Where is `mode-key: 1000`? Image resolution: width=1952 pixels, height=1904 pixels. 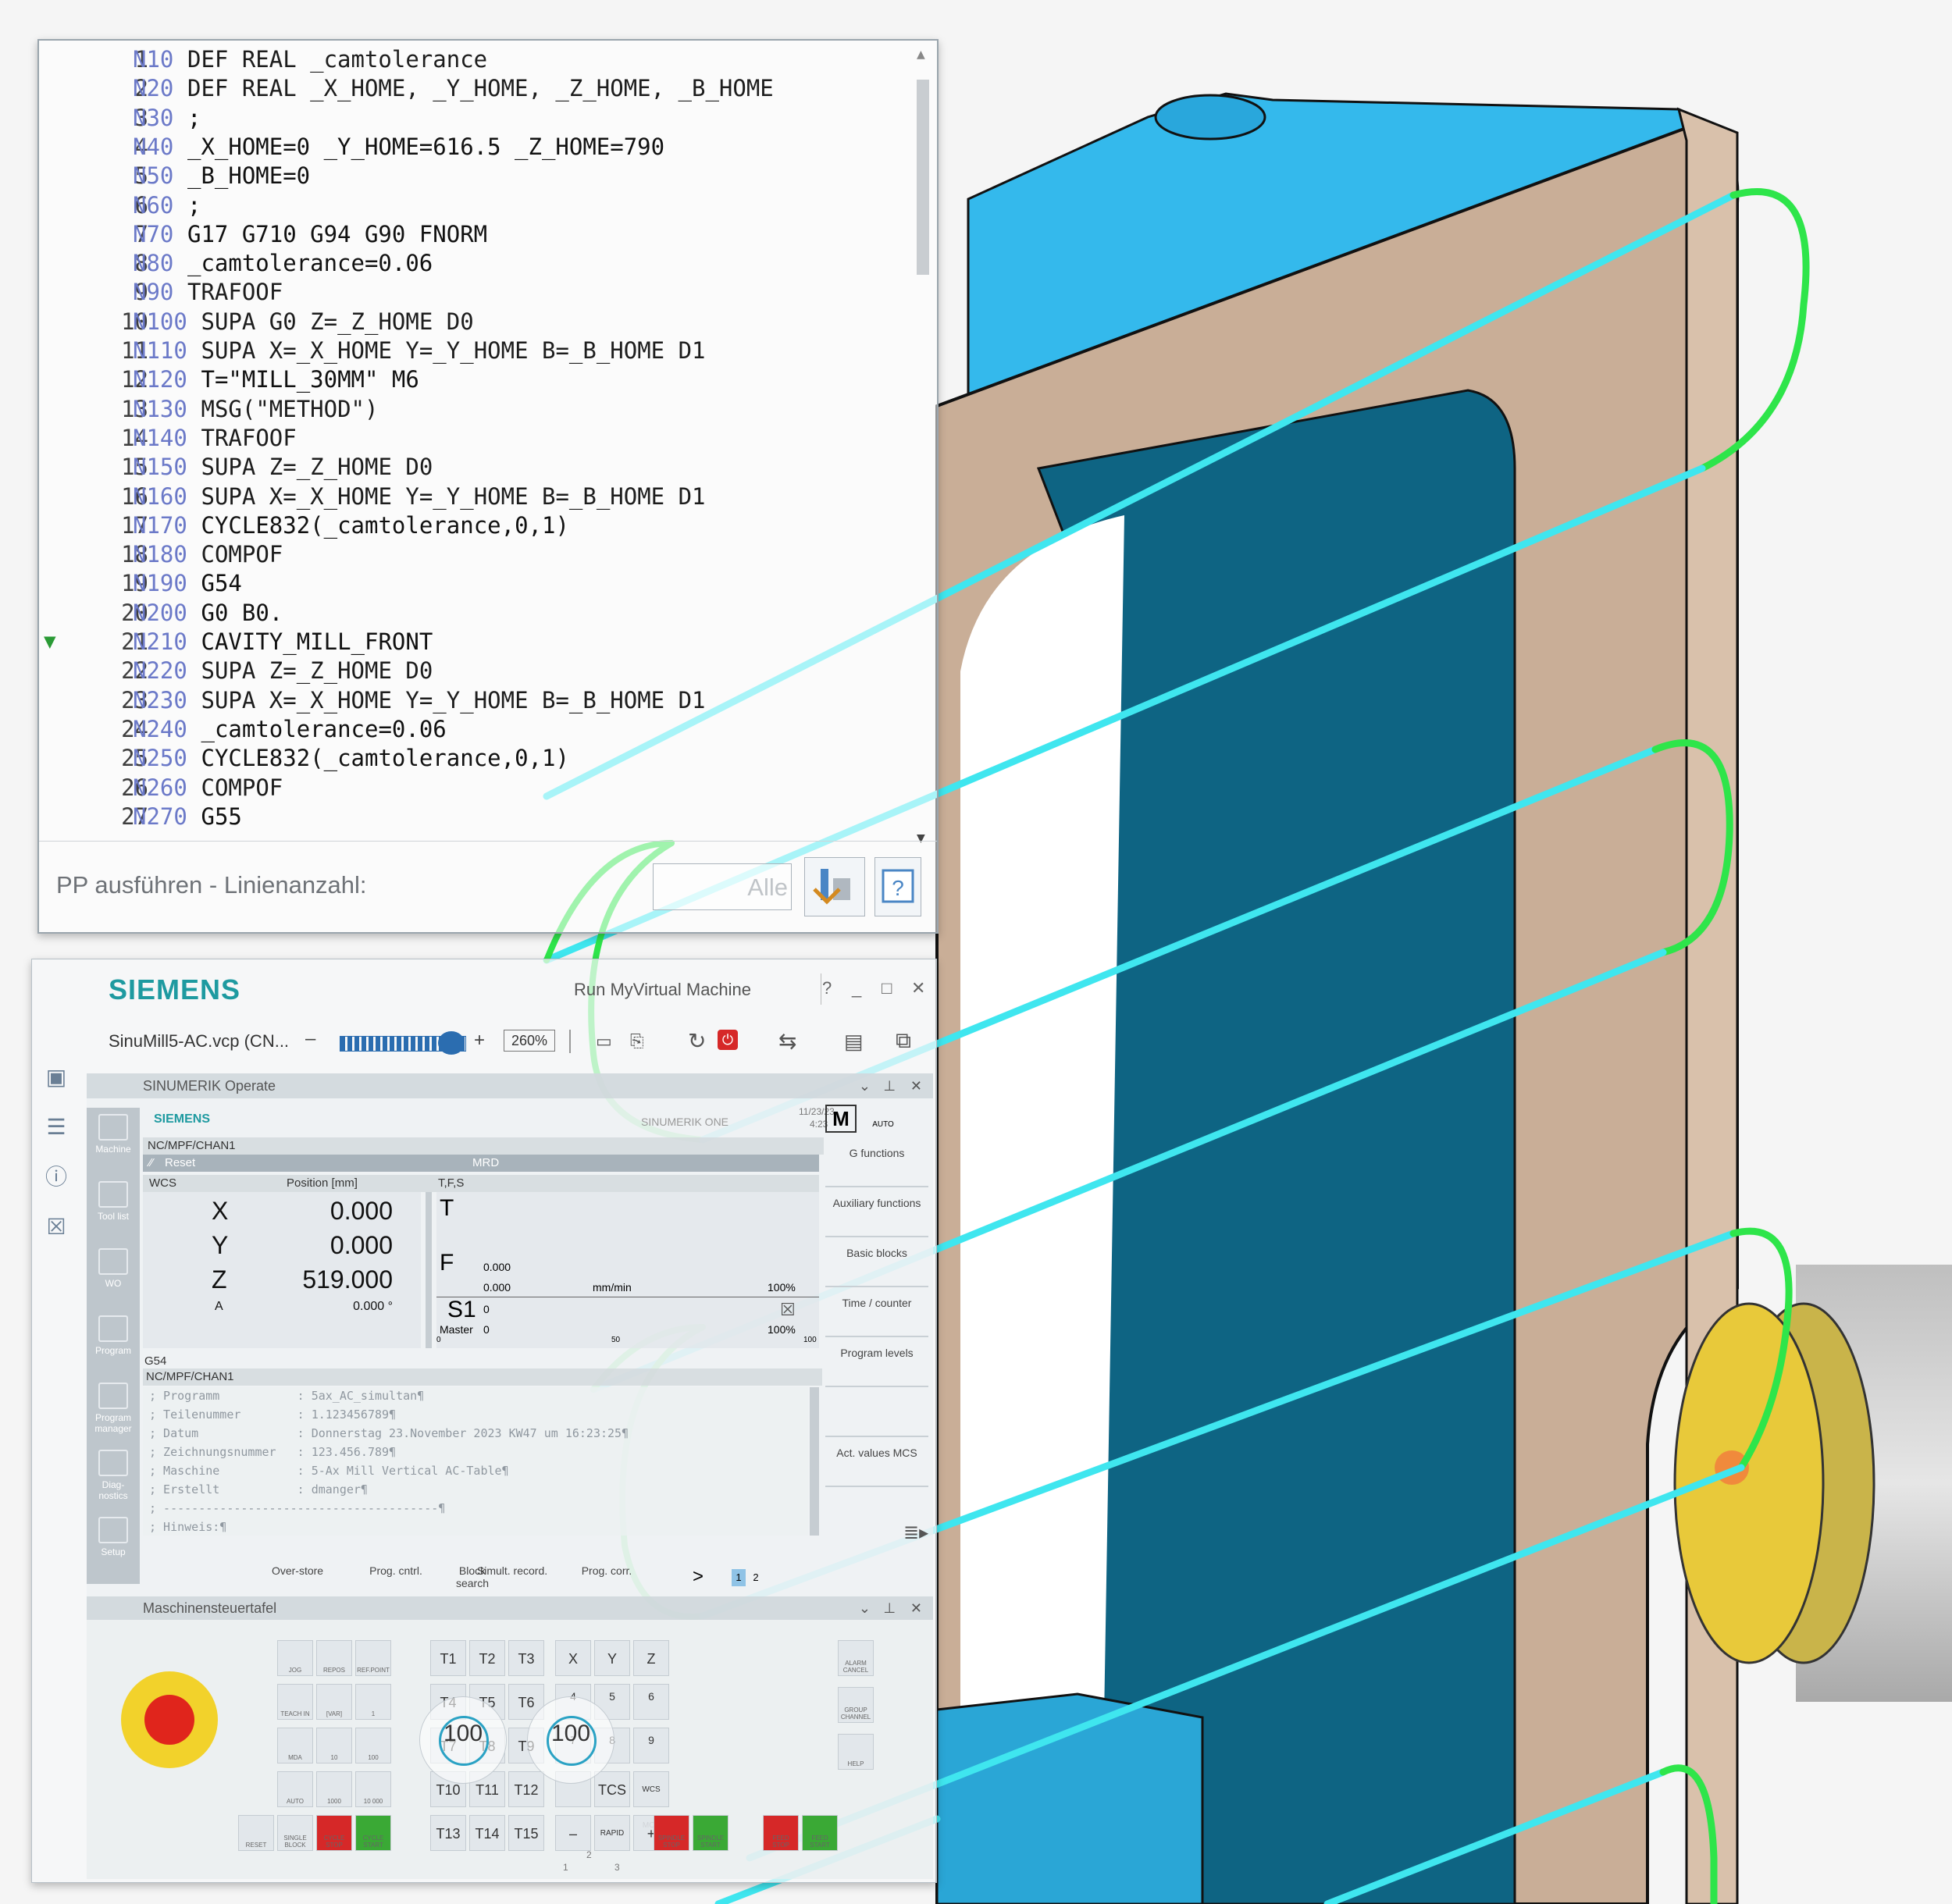 mode-key: 1000 is located at coordinates (334, 1789).